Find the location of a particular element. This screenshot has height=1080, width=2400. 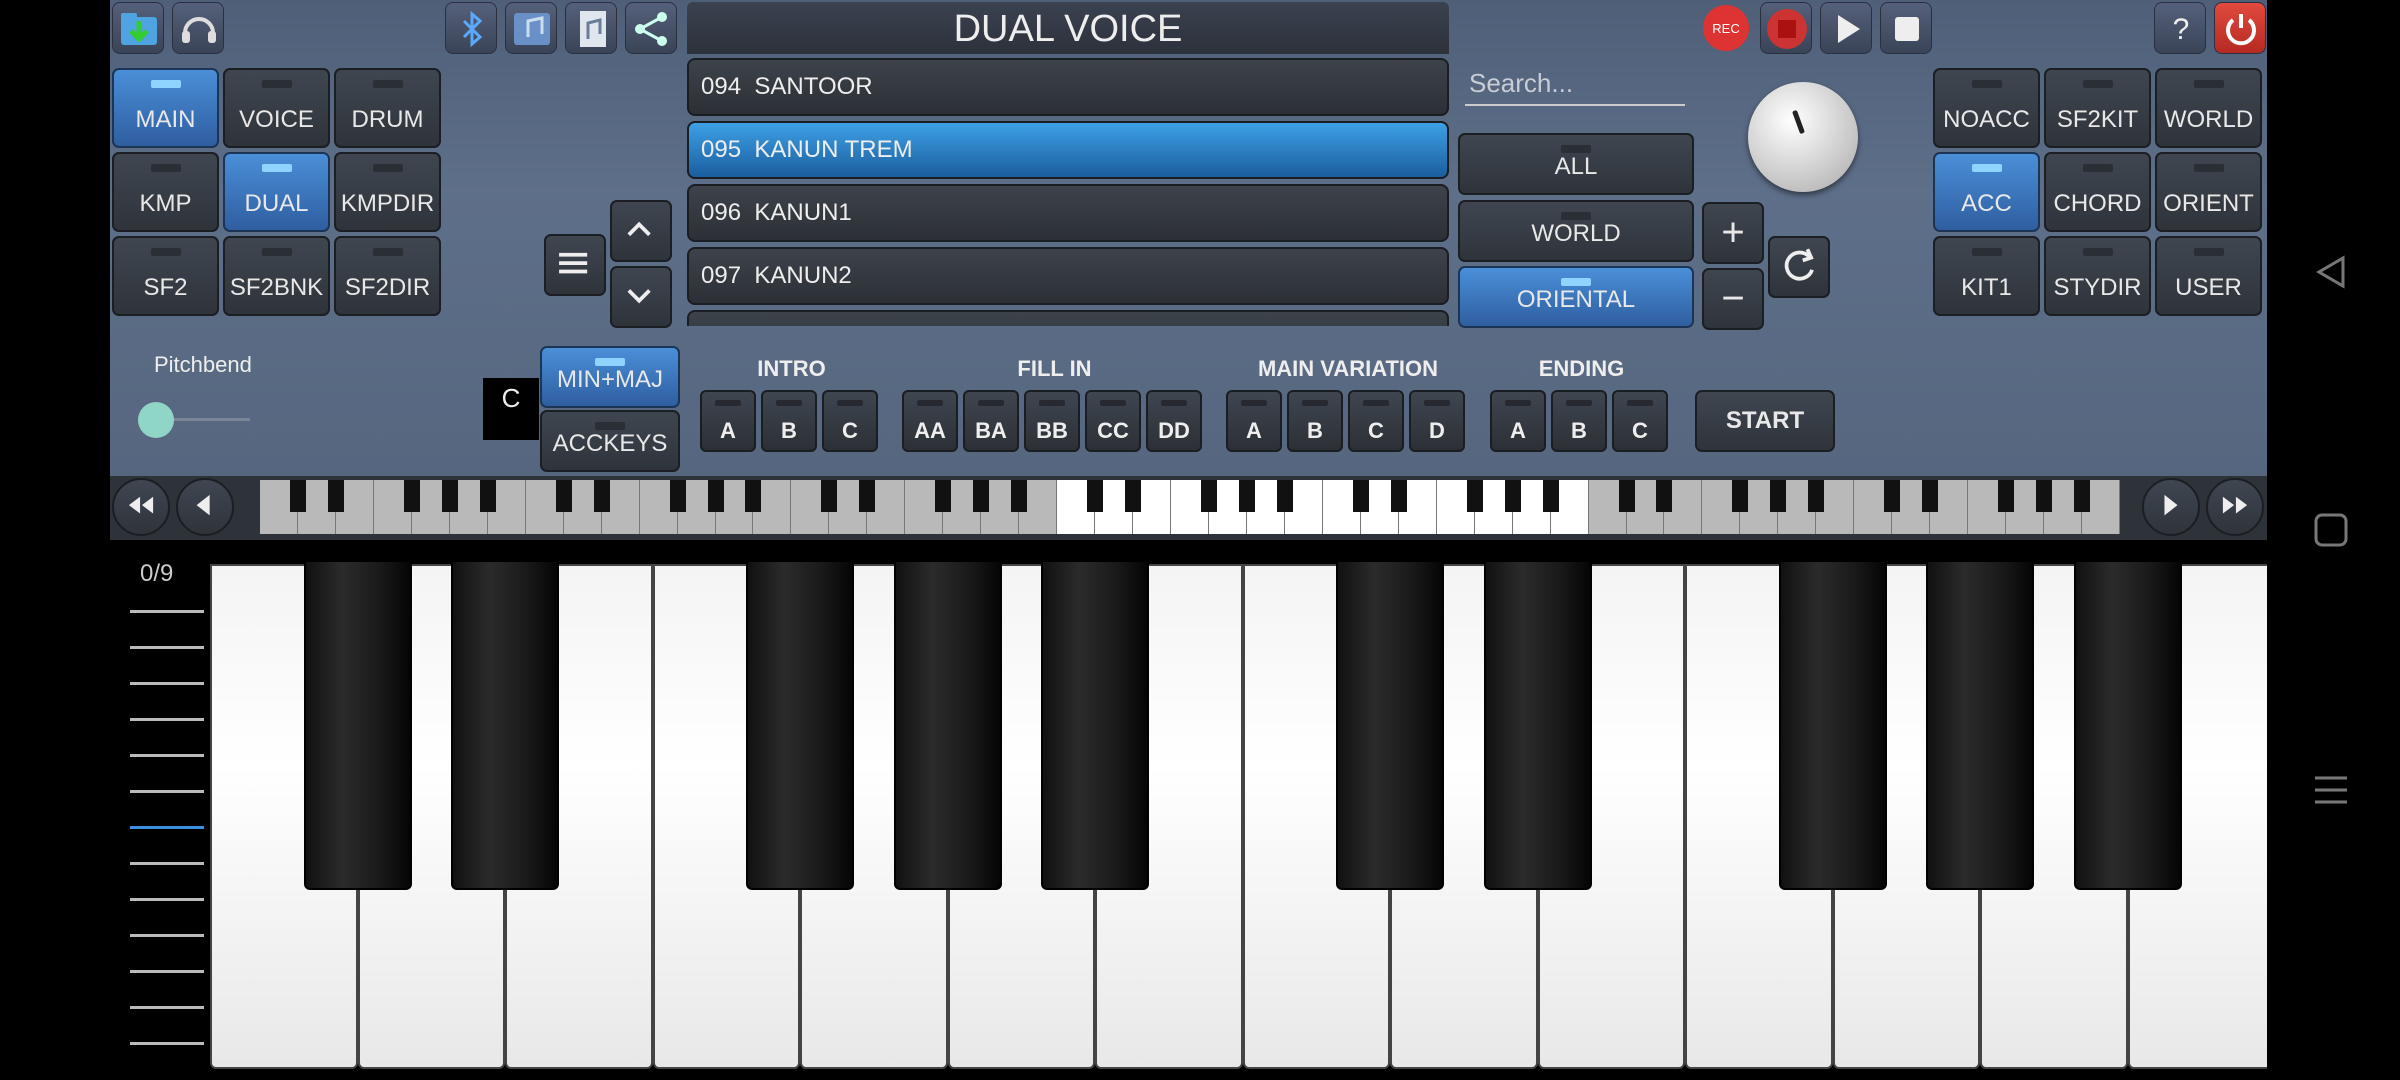

plus-button: + is located at coordinates (1733, 233).